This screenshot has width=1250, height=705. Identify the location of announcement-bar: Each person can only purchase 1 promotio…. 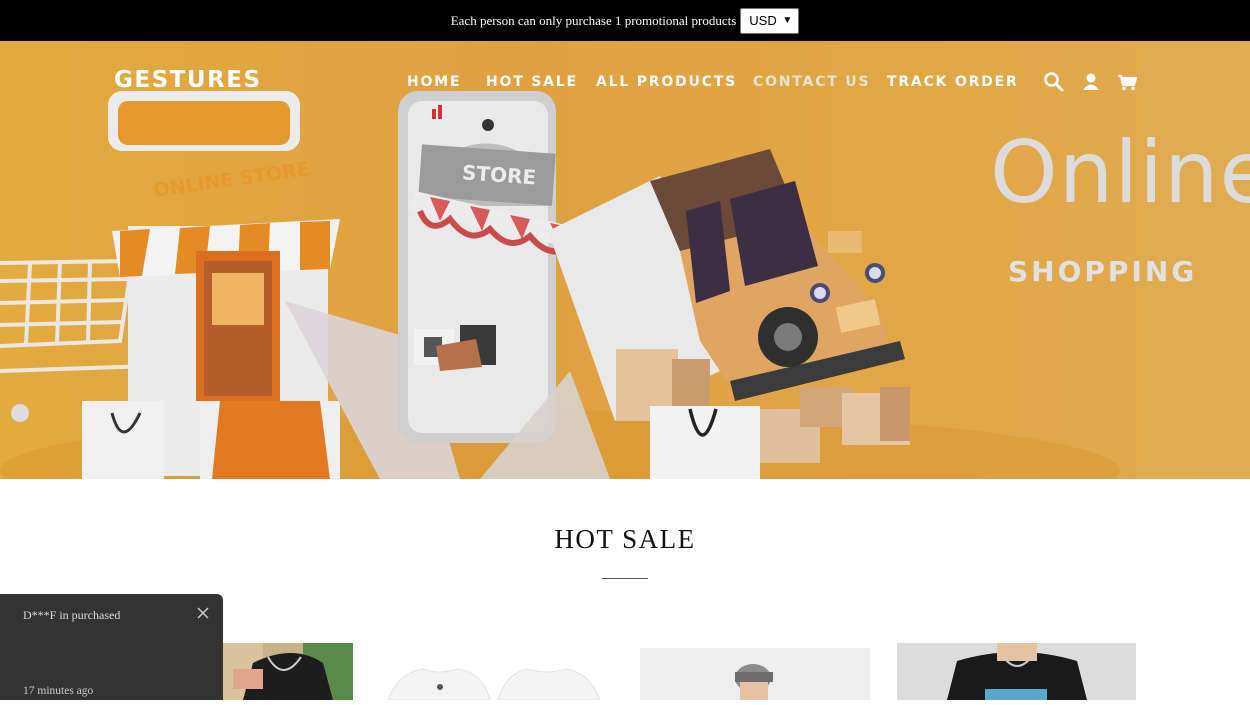
(625, 20).